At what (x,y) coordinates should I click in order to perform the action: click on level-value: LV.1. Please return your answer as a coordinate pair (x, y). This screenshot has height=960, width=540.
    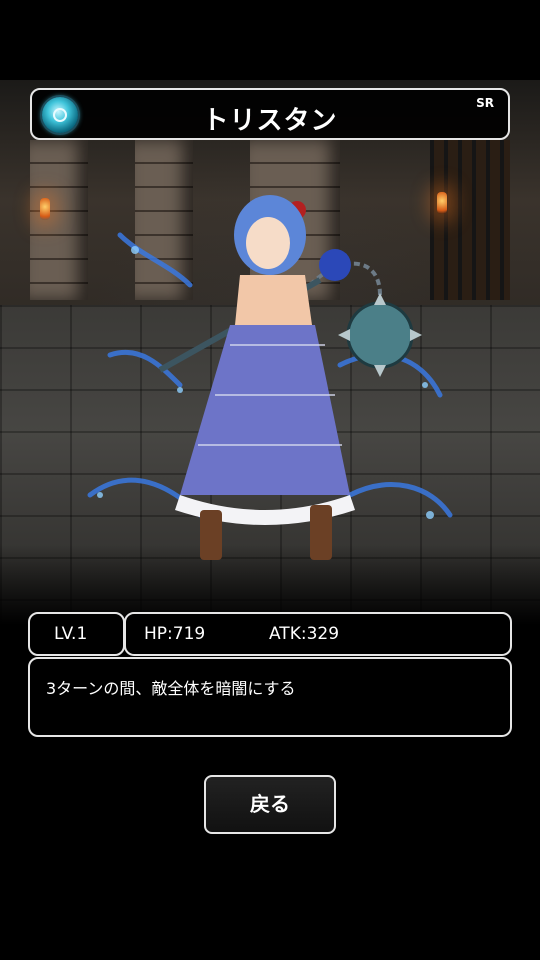
    Looking at the image, I should click on (71, 634).